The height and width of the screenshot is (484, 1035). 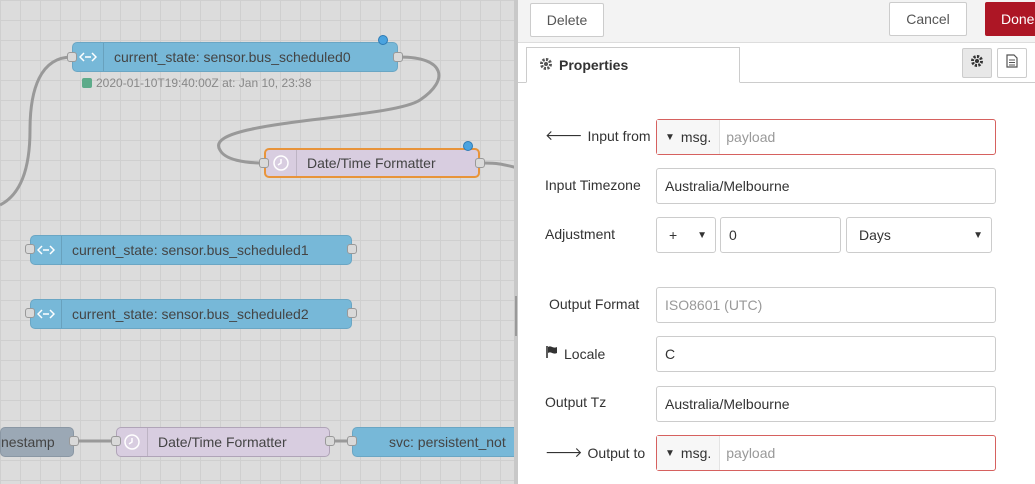 I want to click on done-button: Done, so click(x=1010, y=19).